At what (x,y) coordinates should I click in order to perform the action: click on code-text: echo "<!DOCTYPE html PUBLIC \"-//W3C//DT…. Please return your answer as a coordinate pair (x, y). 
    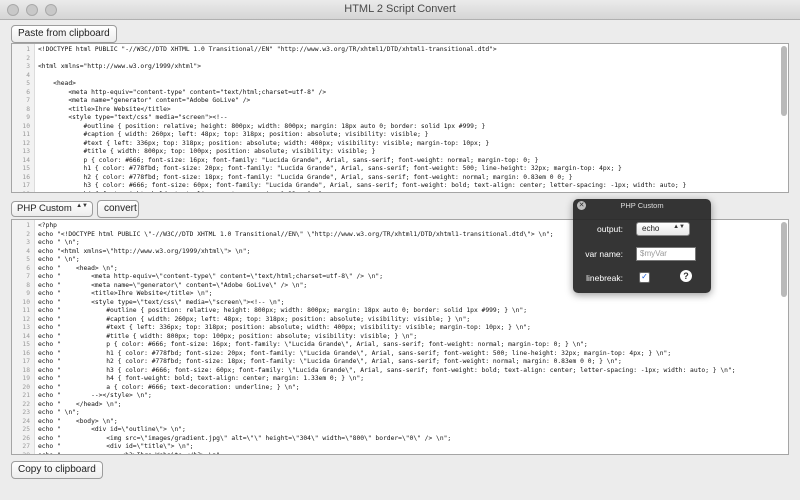
    Looking at the image, I should click on (296, 234).